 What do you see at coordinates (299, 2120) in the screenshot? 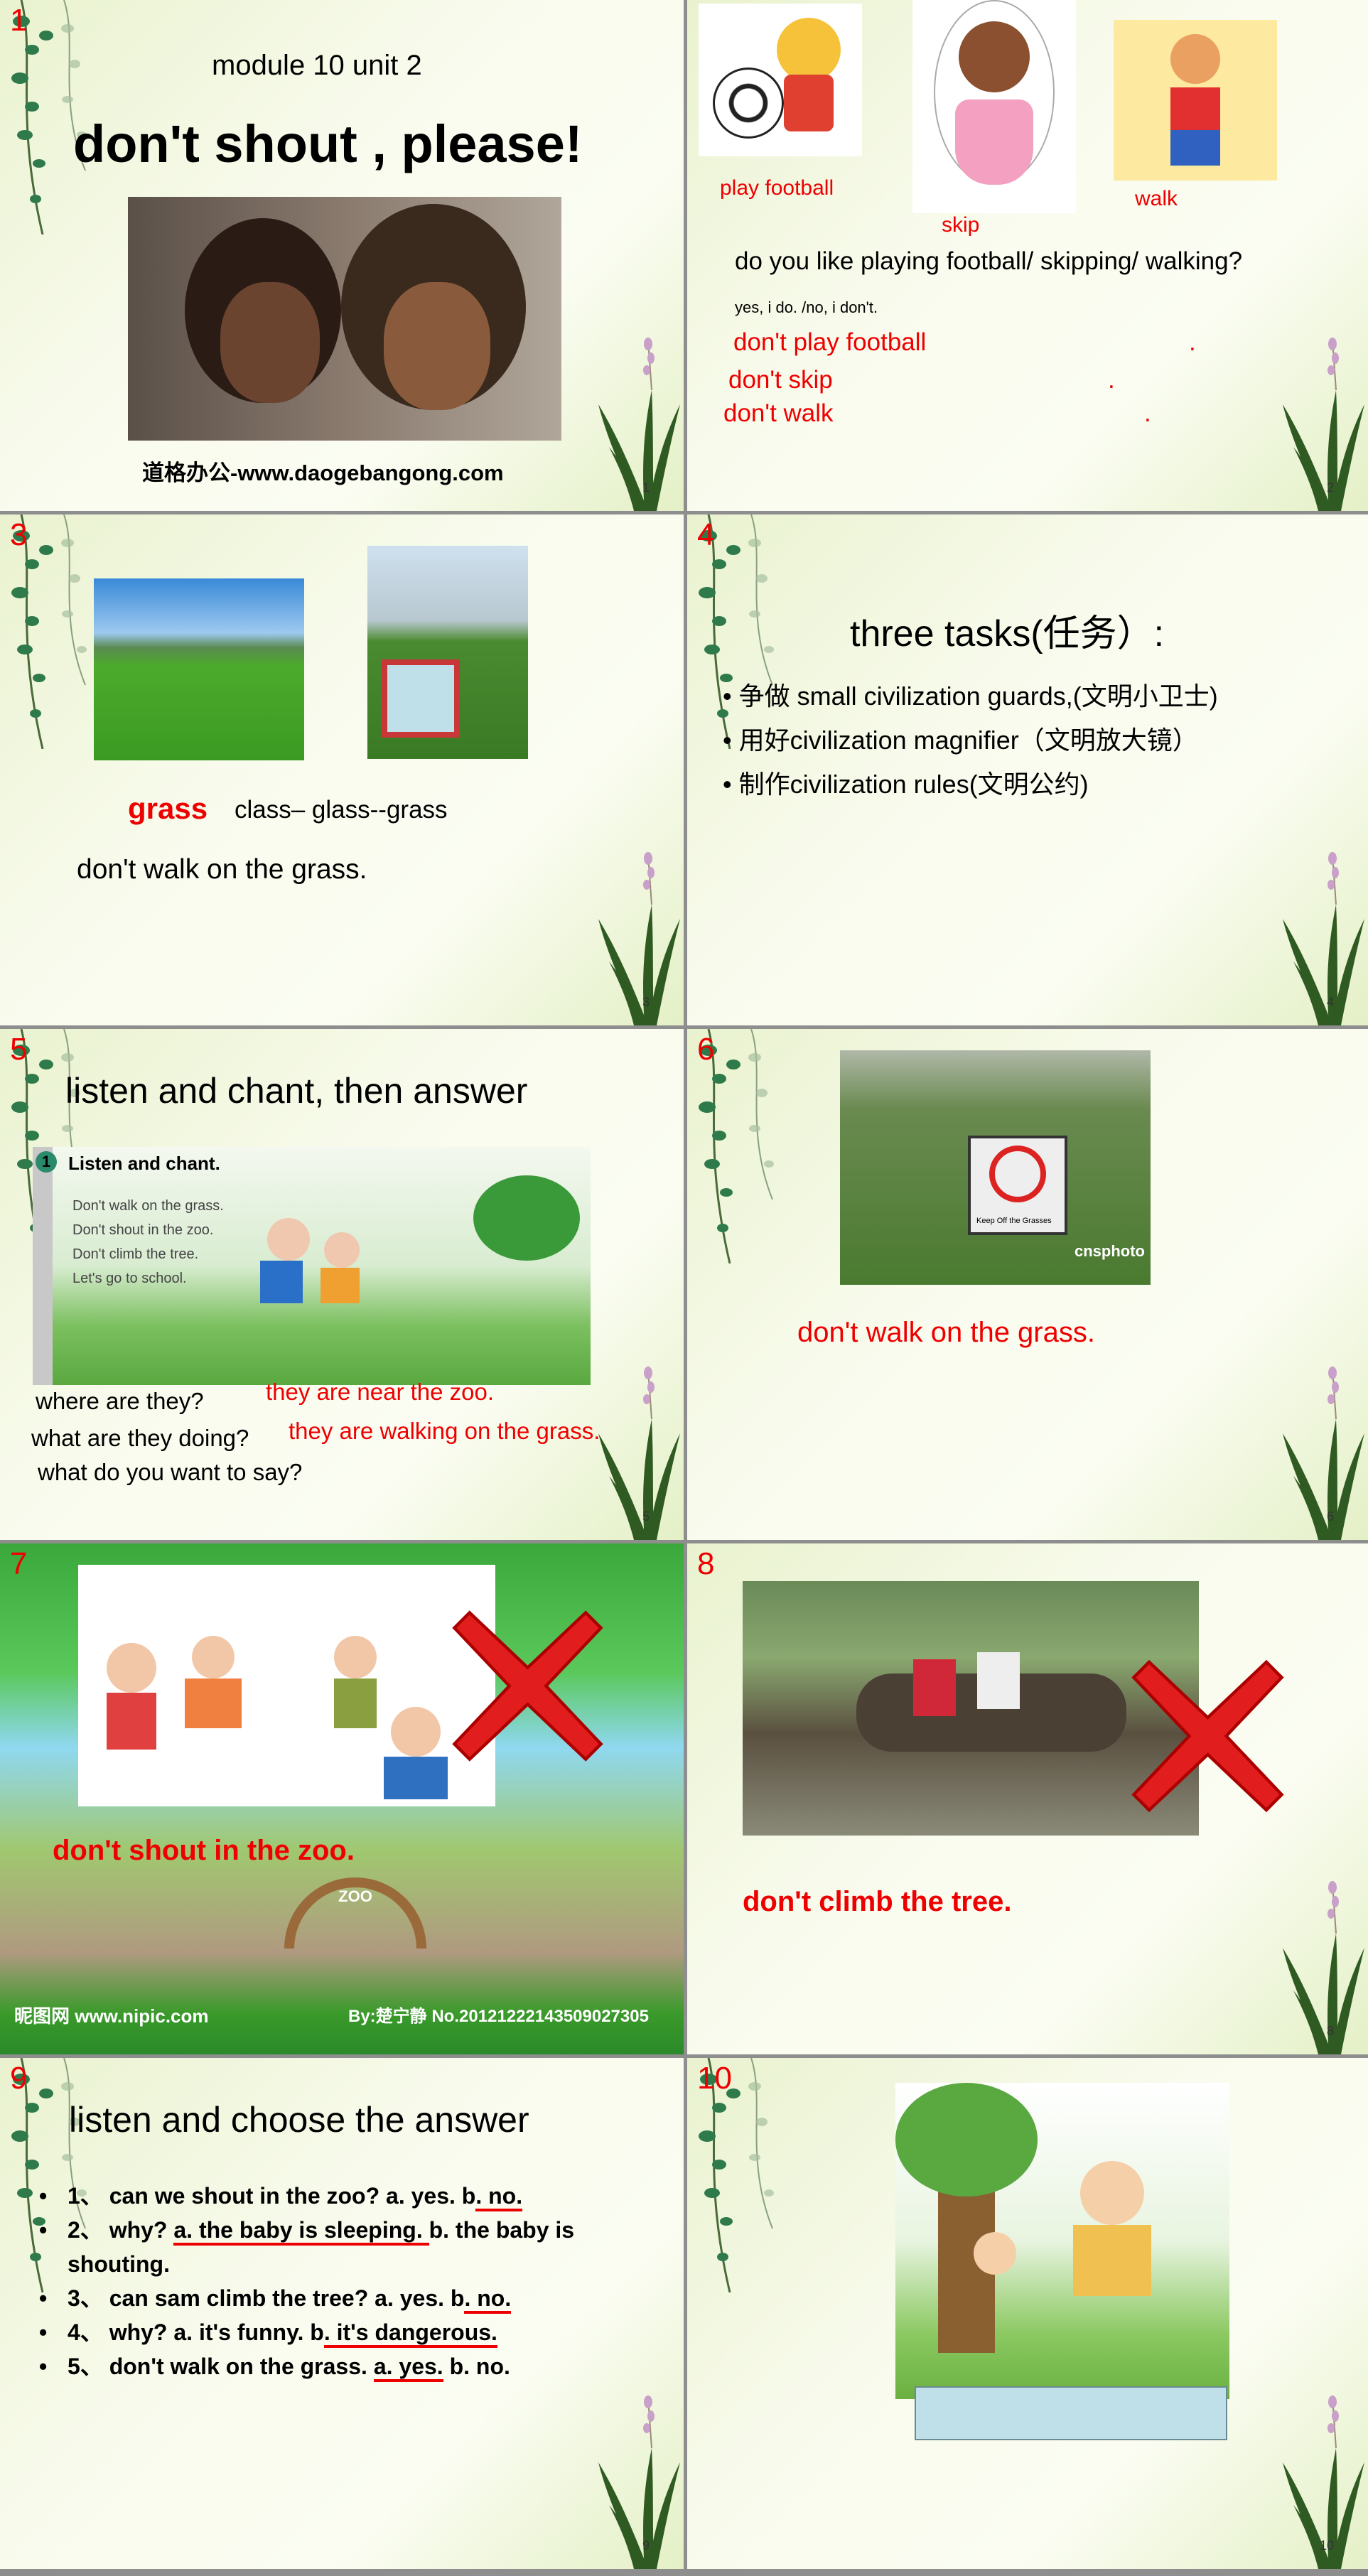
I see `slide-title: listen and choose the answer` at bounding box center [299, 2120].